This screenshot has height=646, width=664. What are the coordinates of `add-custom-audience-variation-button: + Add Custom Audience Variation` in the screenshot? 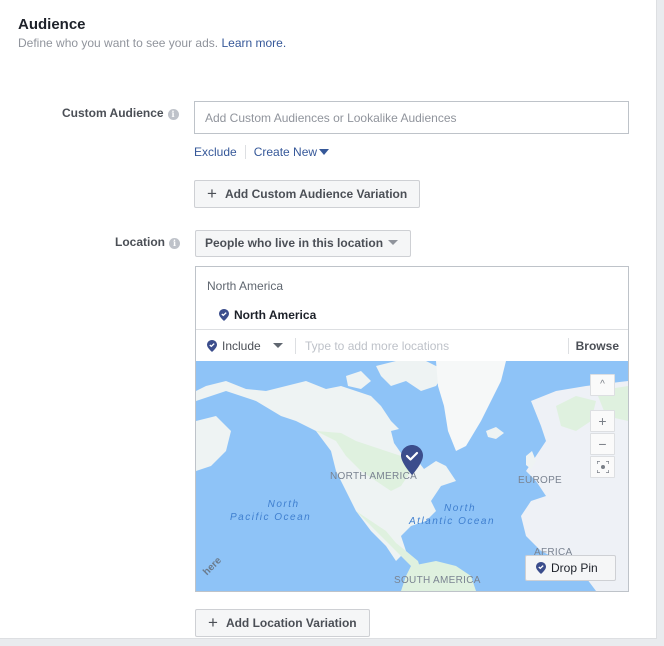 It's located at (307, 194).